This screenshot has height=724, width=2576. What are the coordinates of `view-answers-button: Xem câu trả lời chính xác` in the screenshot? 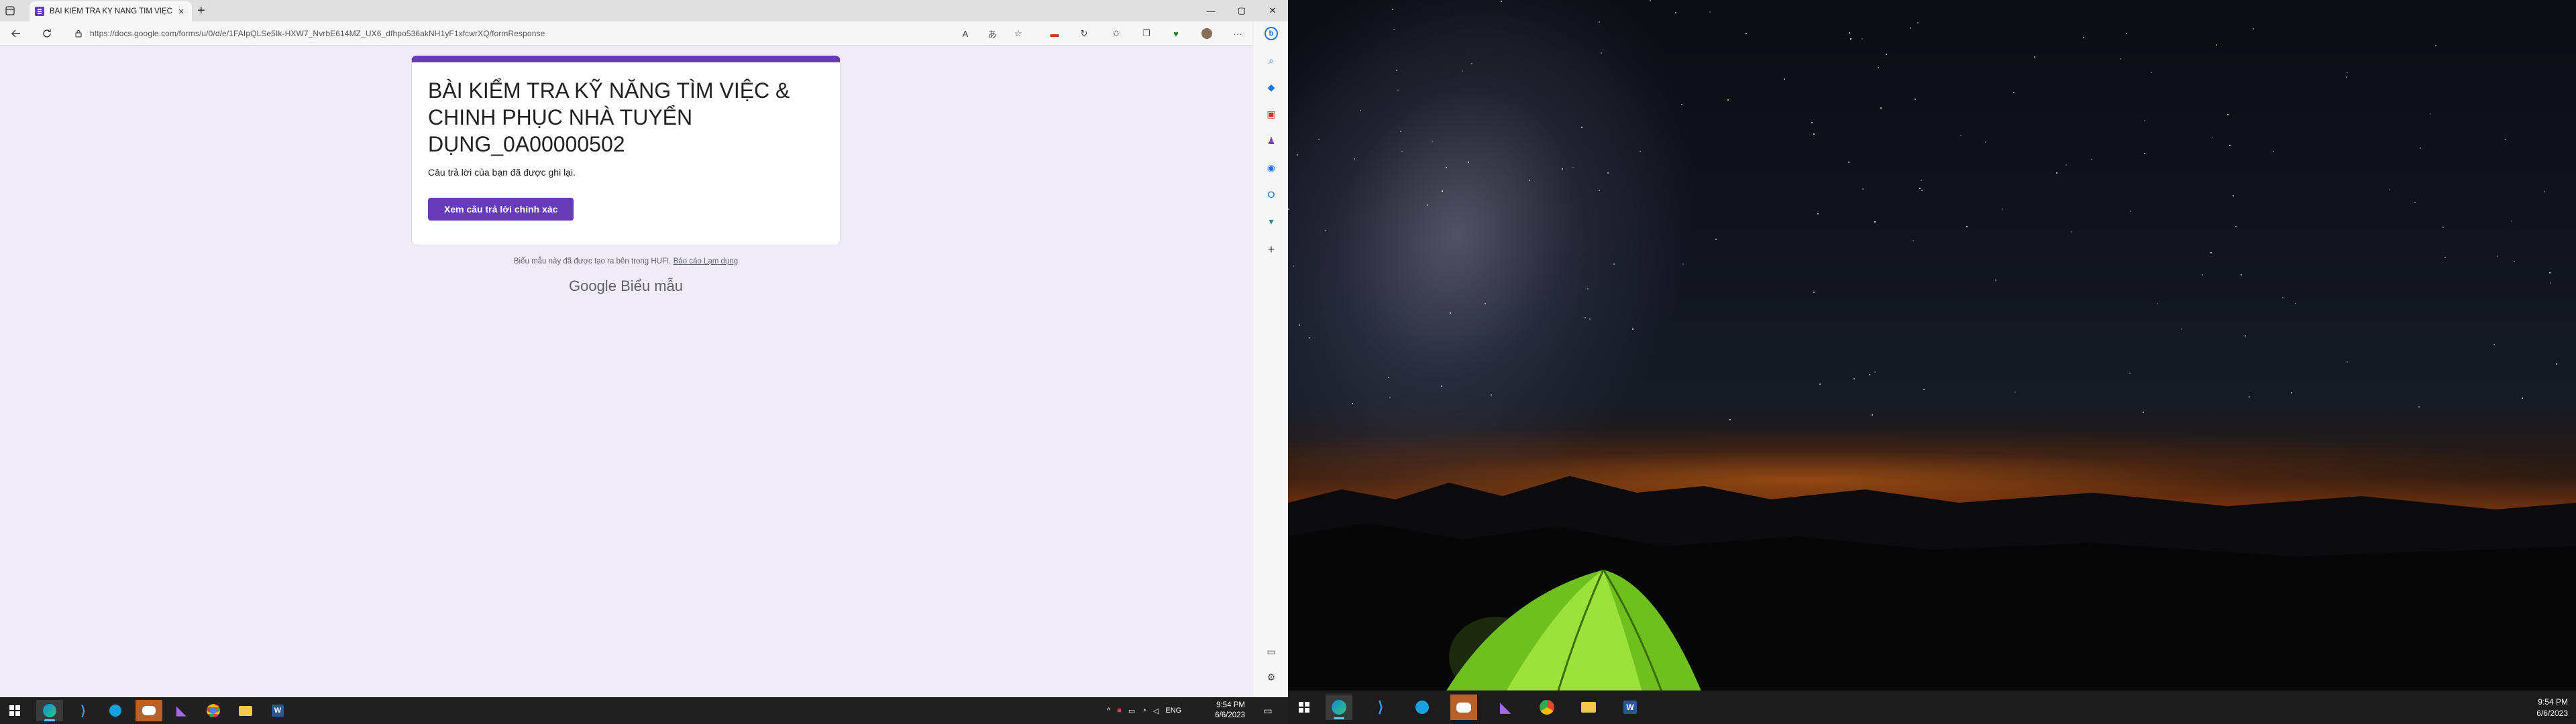 It's located at (501, 209).